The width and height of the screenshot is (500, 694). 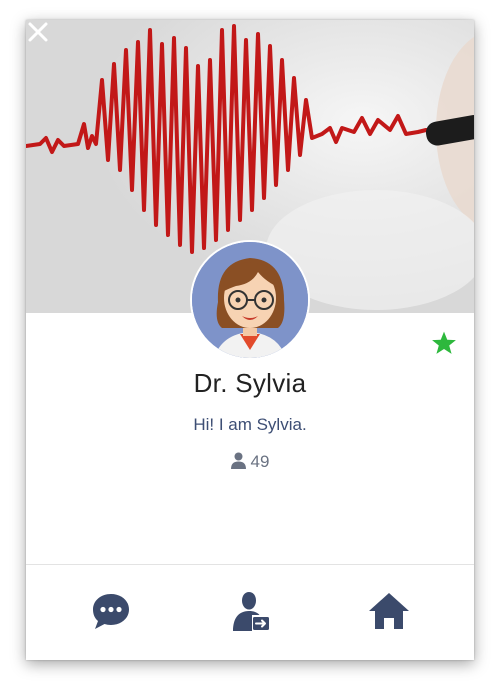 I want to click on person-share-icon, so click(x=250, y=611).